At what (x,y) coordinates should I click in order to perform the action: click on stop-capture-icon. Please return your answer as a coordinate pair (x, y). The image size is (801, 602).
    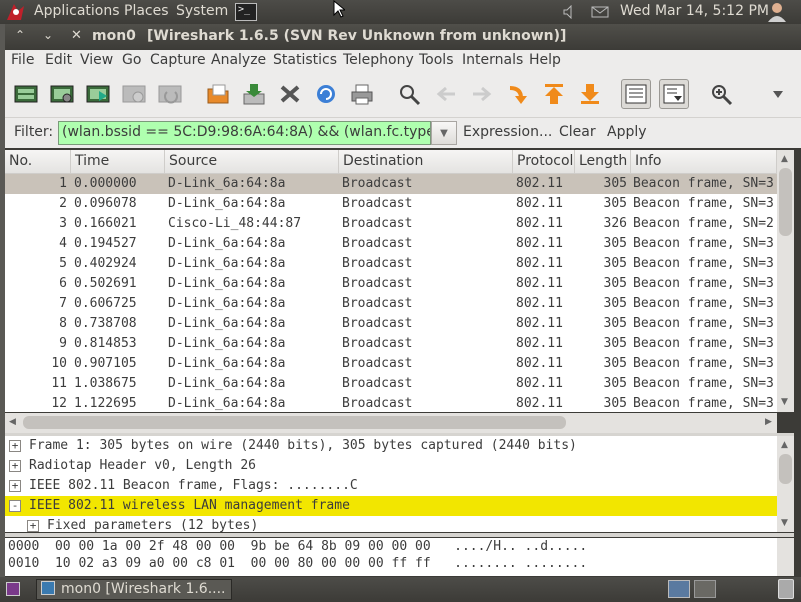
    Looking at the image, I should click on (134, 94).